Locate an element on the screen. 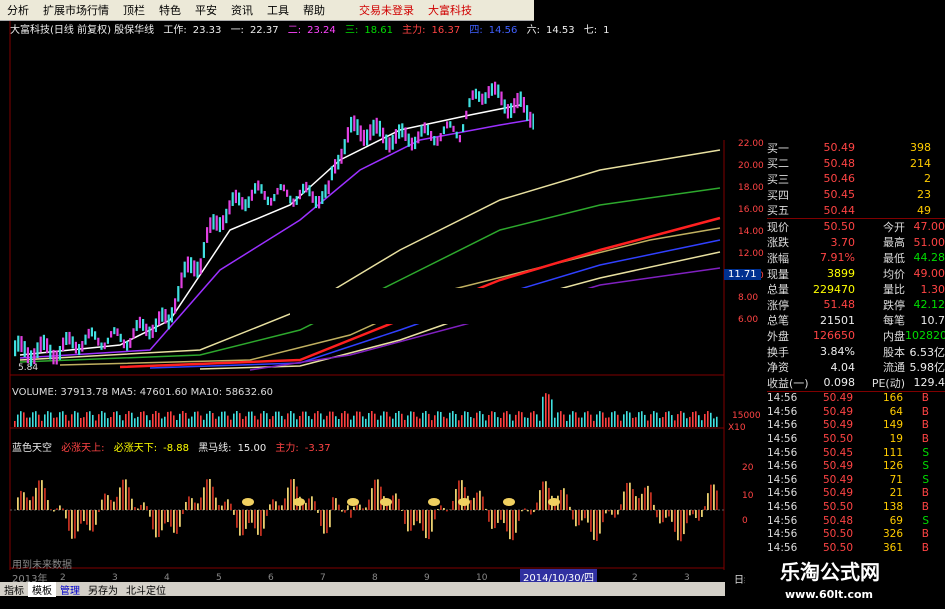 The height and width of the screenshot is (609, 945). indicator-s2-value: -8.88 is located at coordinates (176, 448).